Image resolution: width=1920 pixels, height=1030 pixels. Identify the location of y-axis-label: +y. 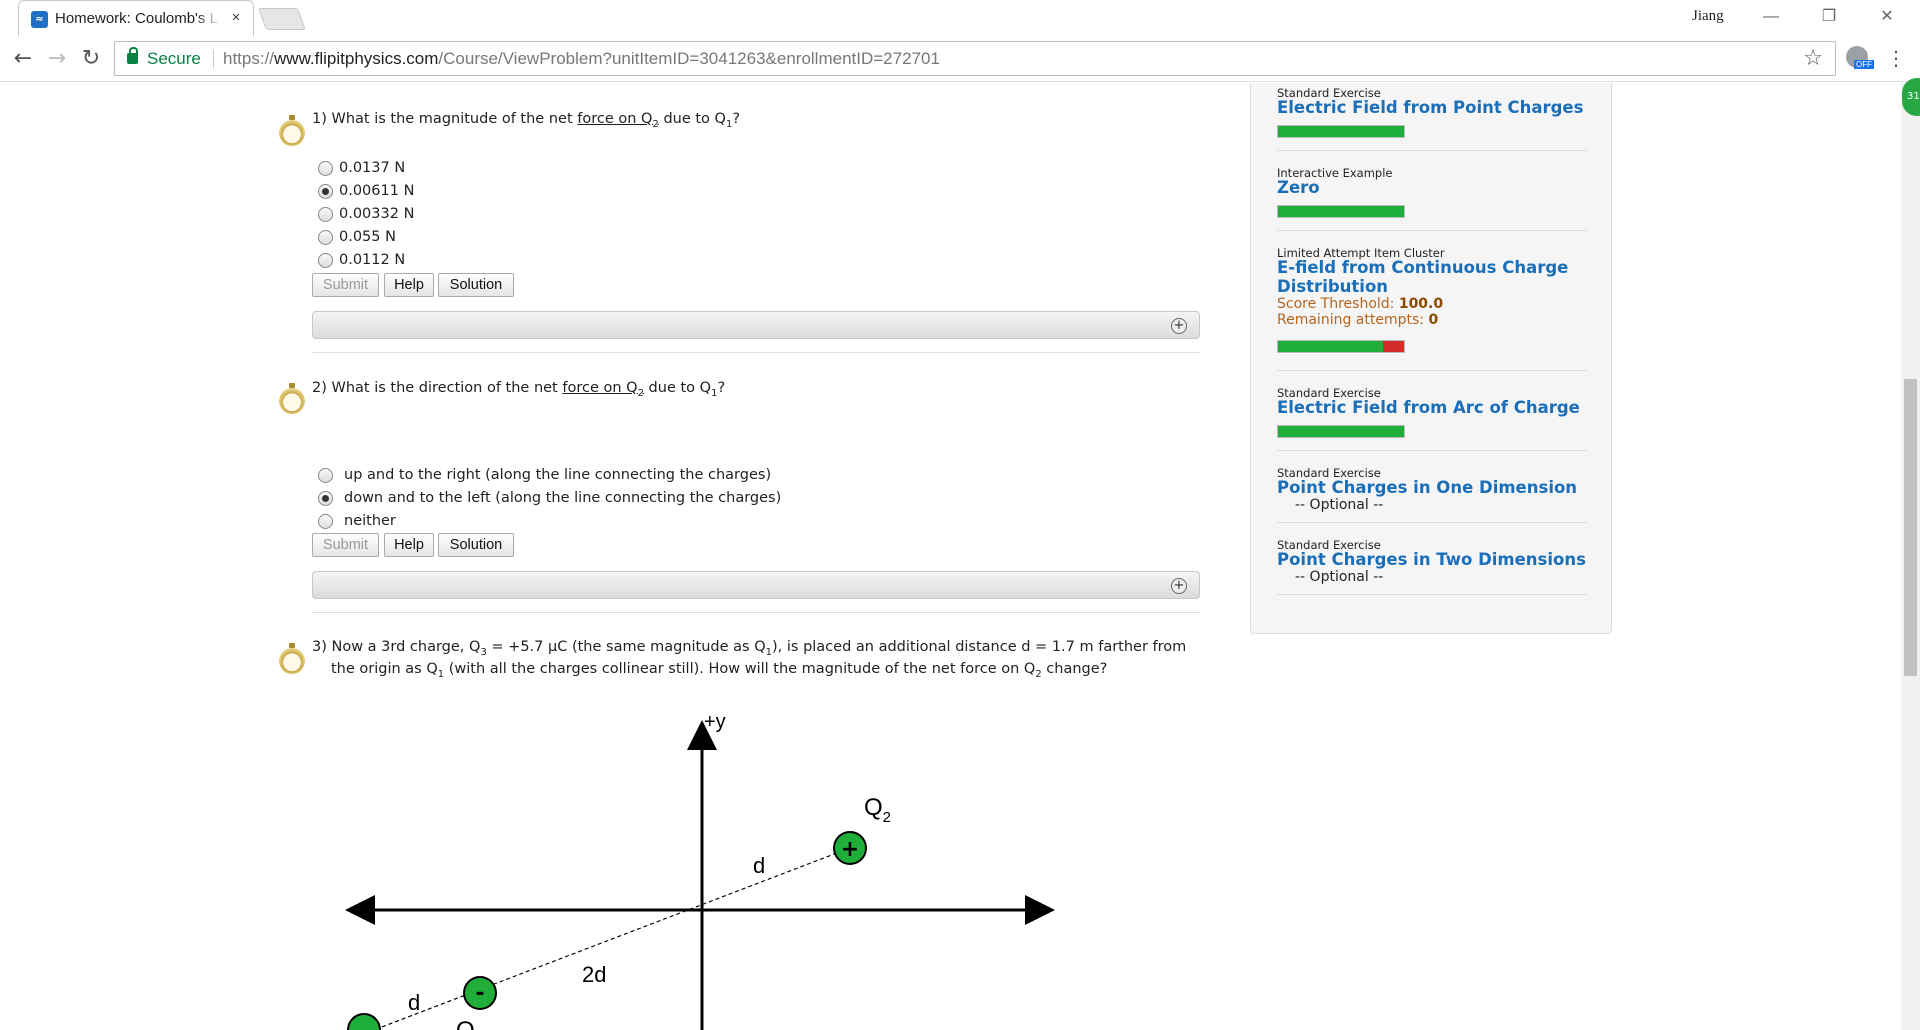
(715, 722).